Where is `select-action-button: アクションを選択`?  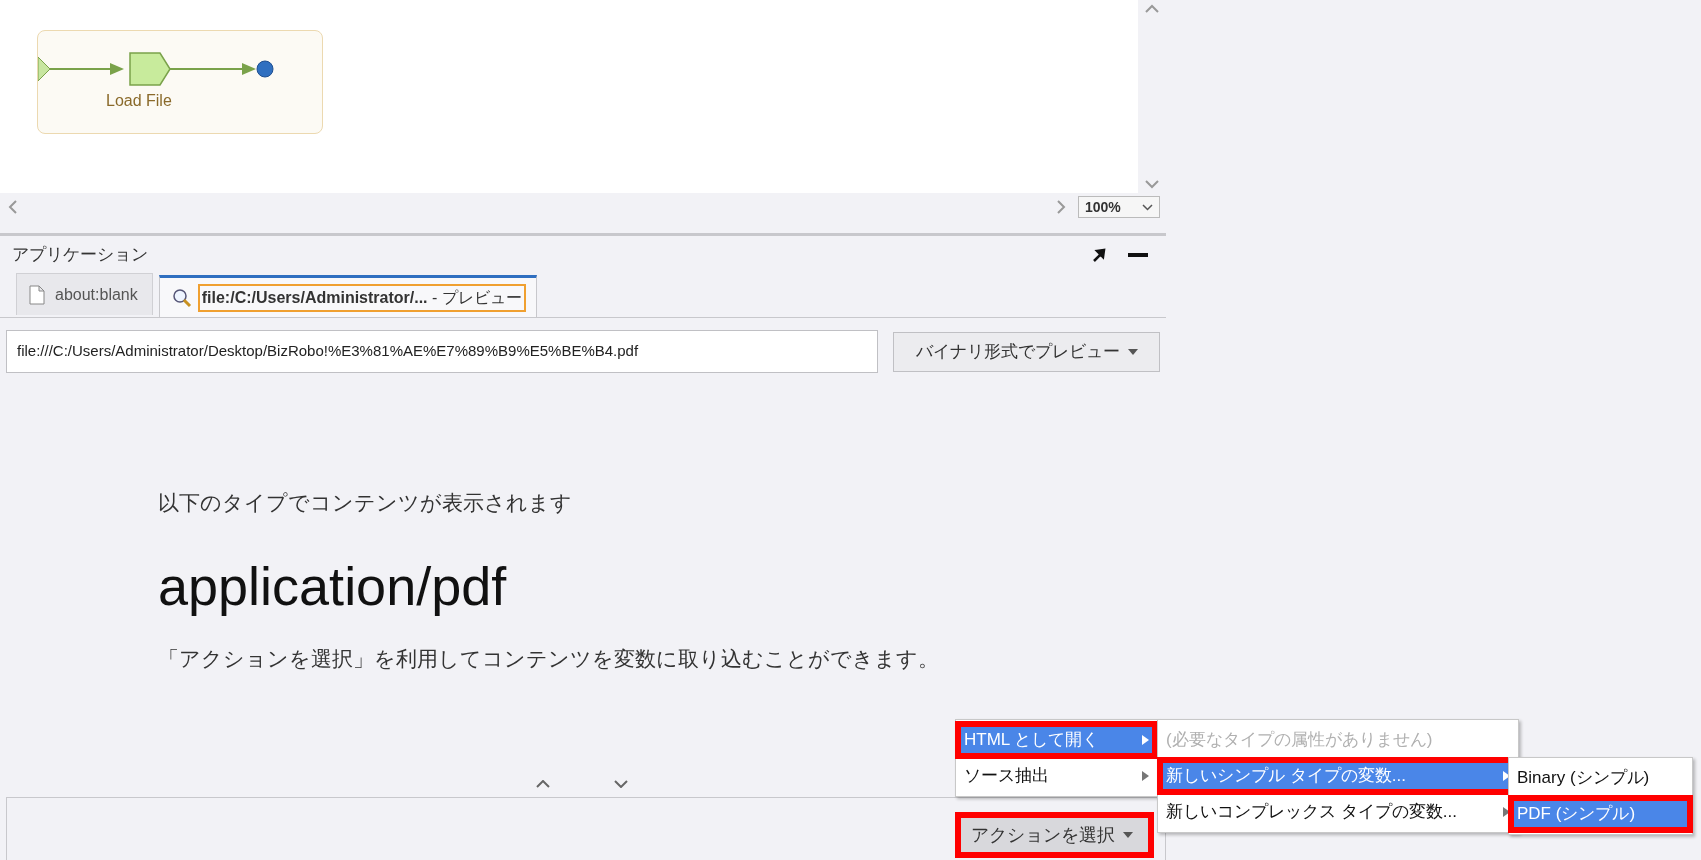
select-action-button: アクションを選択 is located at coordinates (1054, 835).